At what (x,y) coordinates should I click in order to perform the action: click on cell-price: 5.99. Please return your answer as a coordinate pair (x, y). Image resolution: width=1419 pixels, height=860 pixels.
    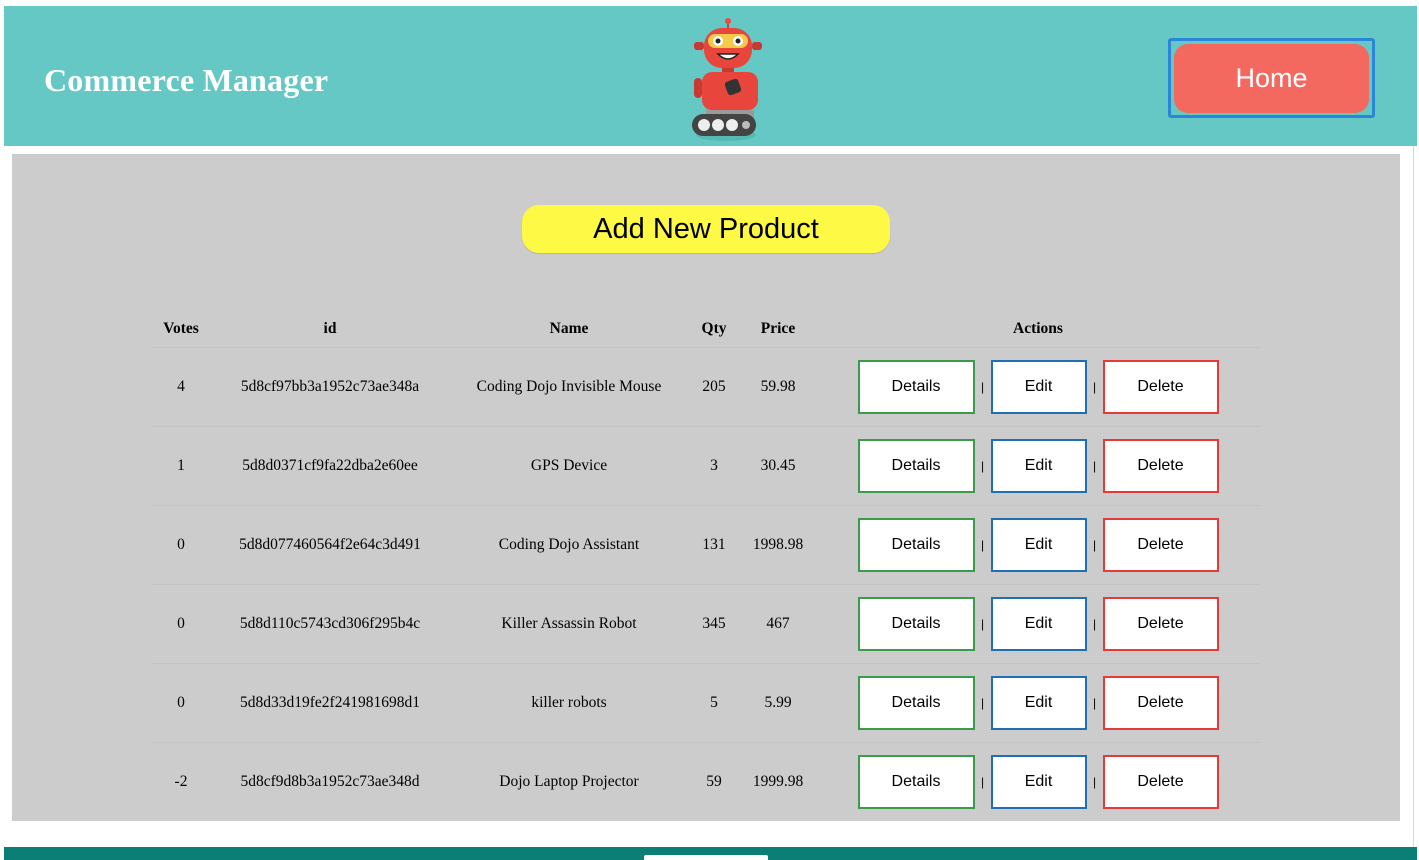
    Looking at the image, I should click on (778, 703).